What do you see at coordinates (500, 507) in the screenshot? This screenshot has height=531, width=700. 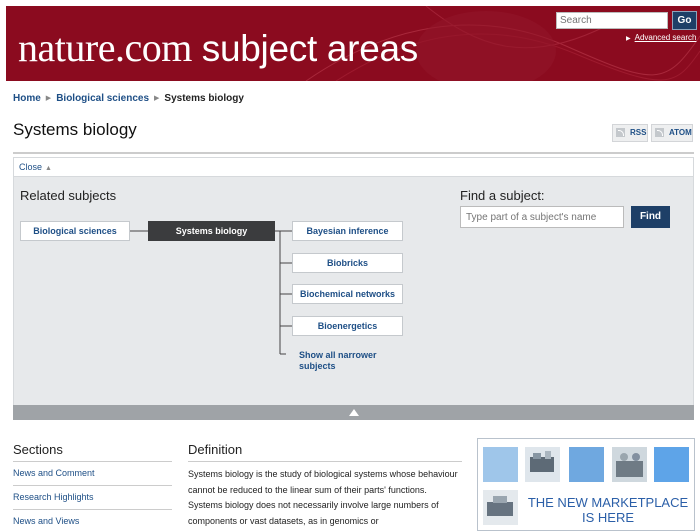 I see `instrument-image` at bounding box center [500, 507].